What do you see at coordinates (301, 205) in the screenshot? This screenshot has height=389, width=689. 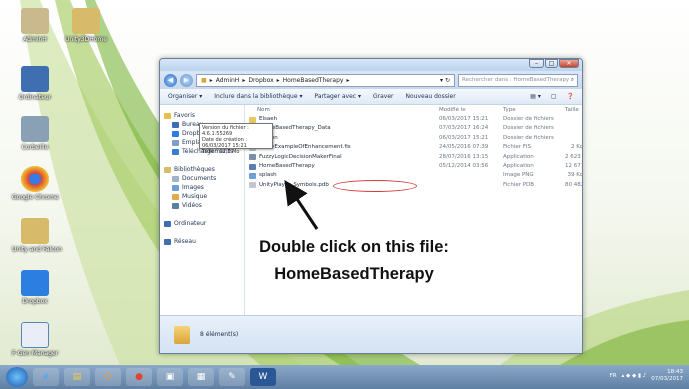 I see `annotation-arrow` at bounding box center [301, 205].